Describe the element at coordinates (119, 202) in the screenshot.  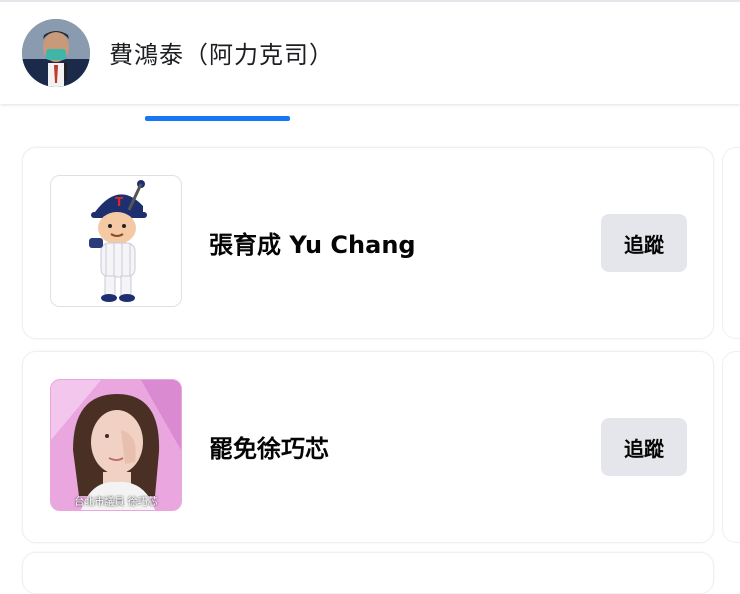
I see `svg-text: T` at that location.